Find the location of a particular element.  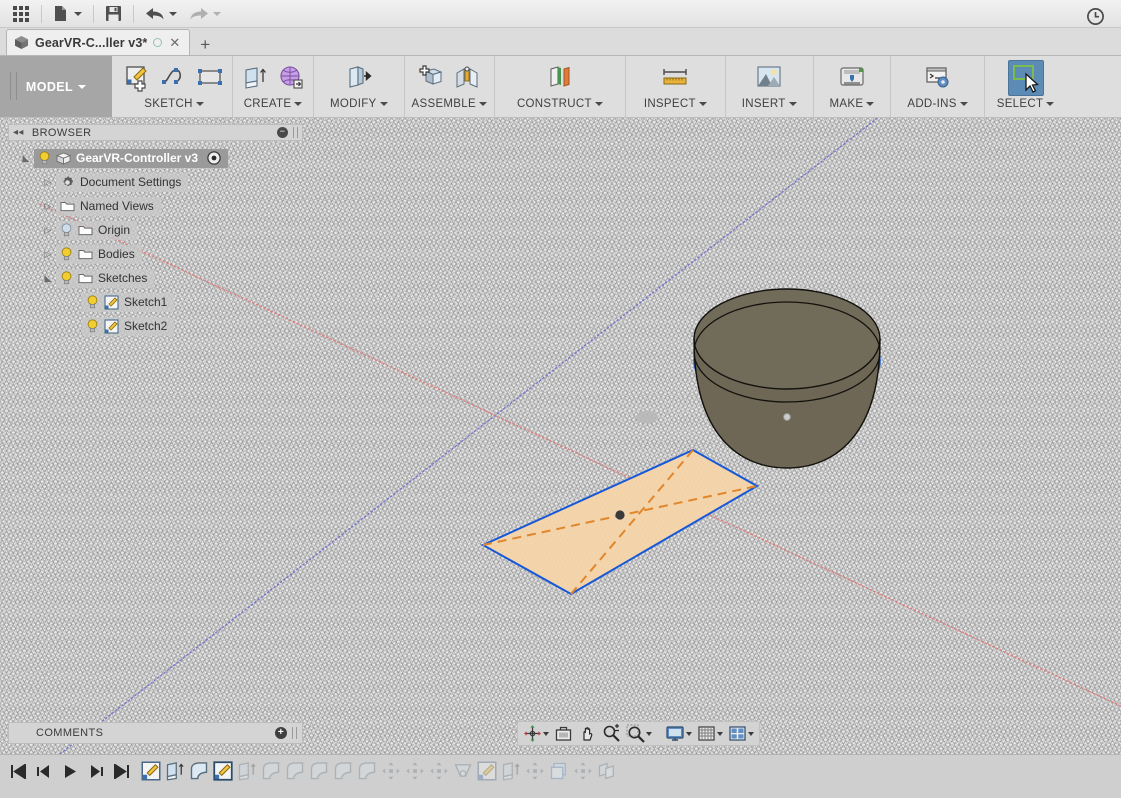

ribbon-panel-label: INSPECT is located at coordinates (675, 104).